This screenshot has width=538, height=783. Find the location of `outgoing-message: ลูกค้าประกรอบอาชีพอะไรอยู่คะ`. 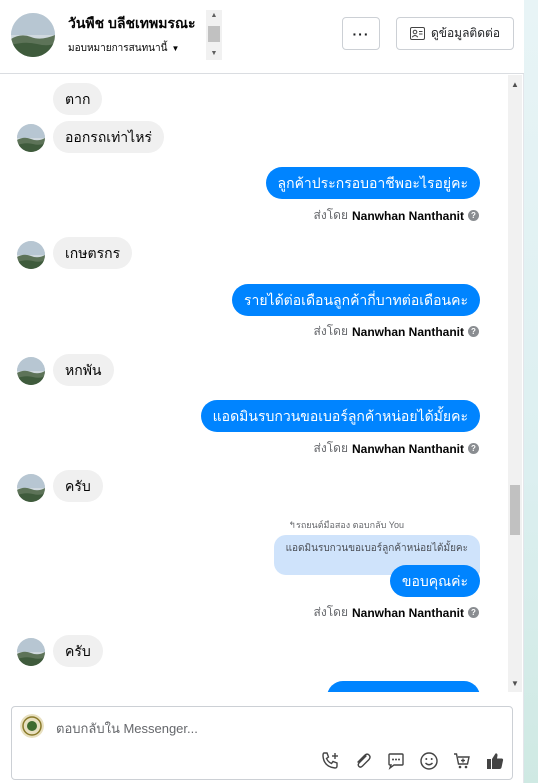

outgoing-message: ลูกค้าประกรอบอาชีพอะไรอยู่คะ is located at coordinates (372, 183).